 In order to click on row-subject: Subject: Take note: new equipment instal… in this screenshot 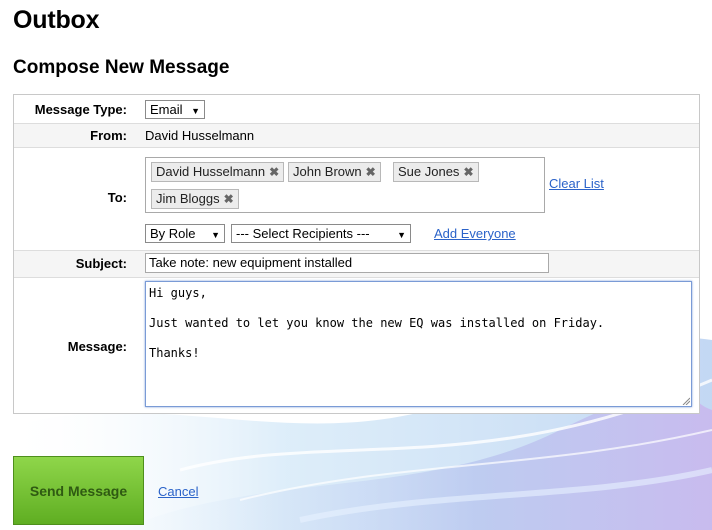, I will do `click(356, 264)`.